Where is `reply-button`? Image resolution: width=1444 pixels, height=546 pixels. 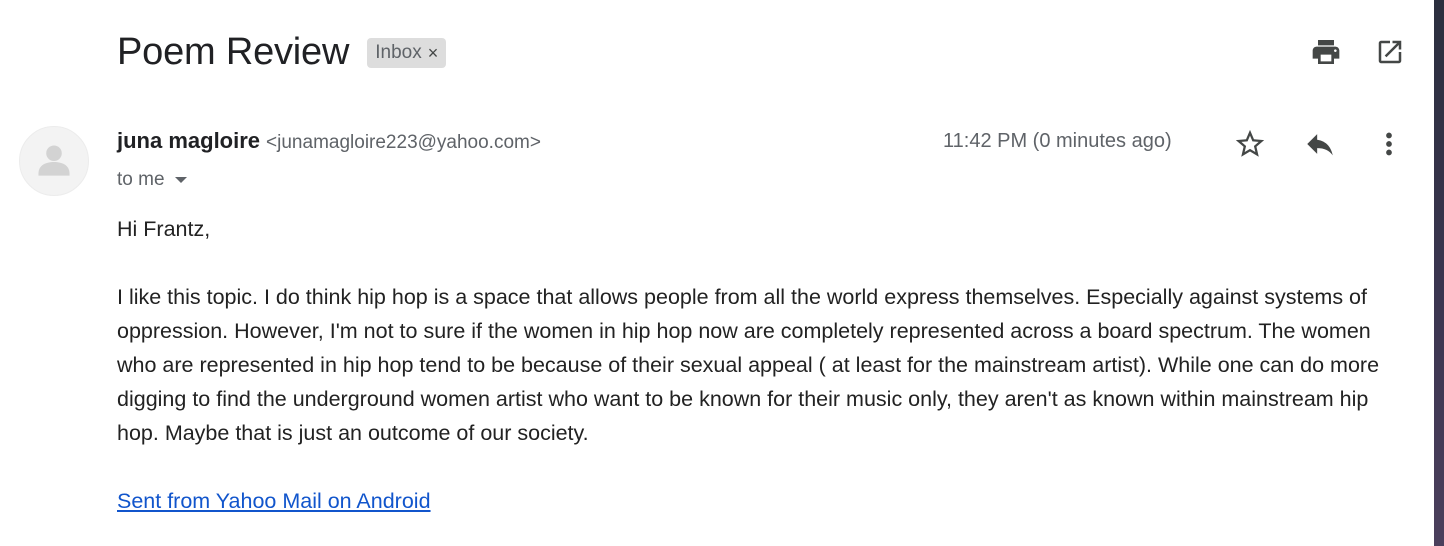
reply-button is located at coordinates (1320, 144).